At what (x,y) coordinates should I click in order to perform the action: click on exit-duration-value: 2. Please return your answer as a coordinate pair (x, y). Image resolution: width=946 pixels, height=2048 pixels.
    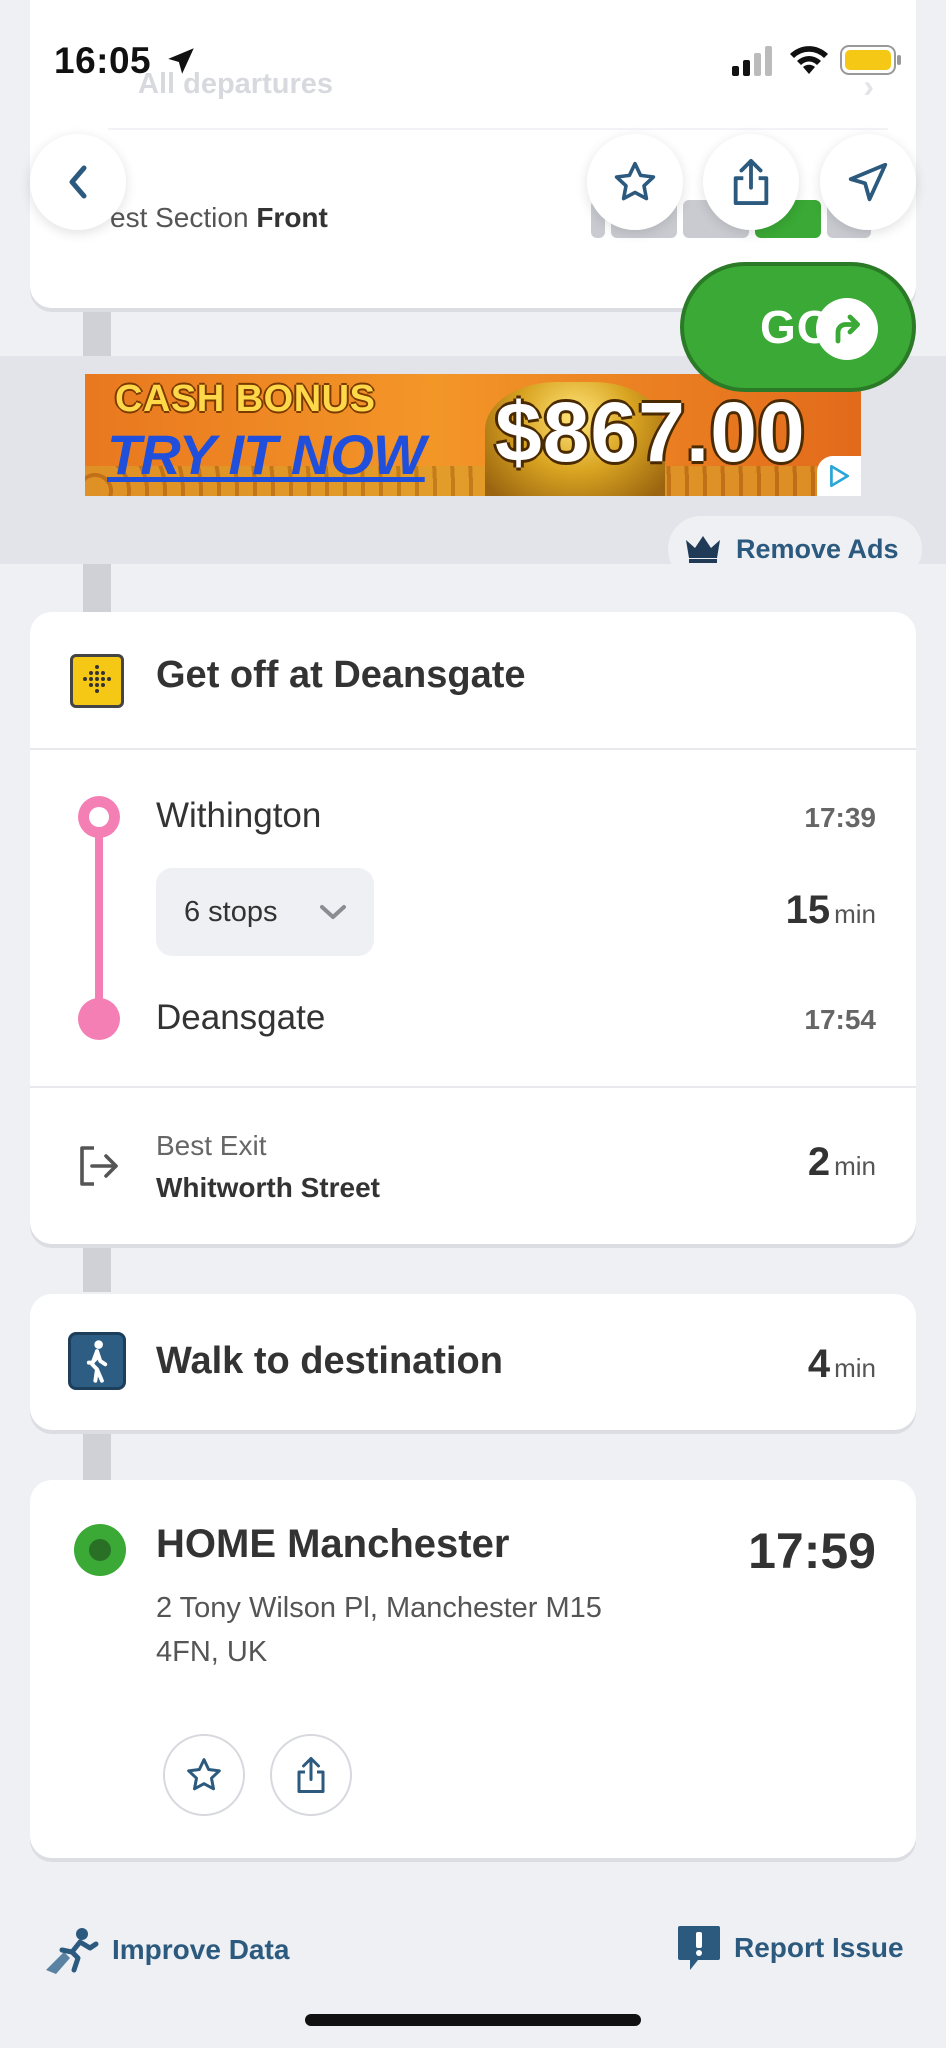
    Looking at the image, I should click on (819, 1162).